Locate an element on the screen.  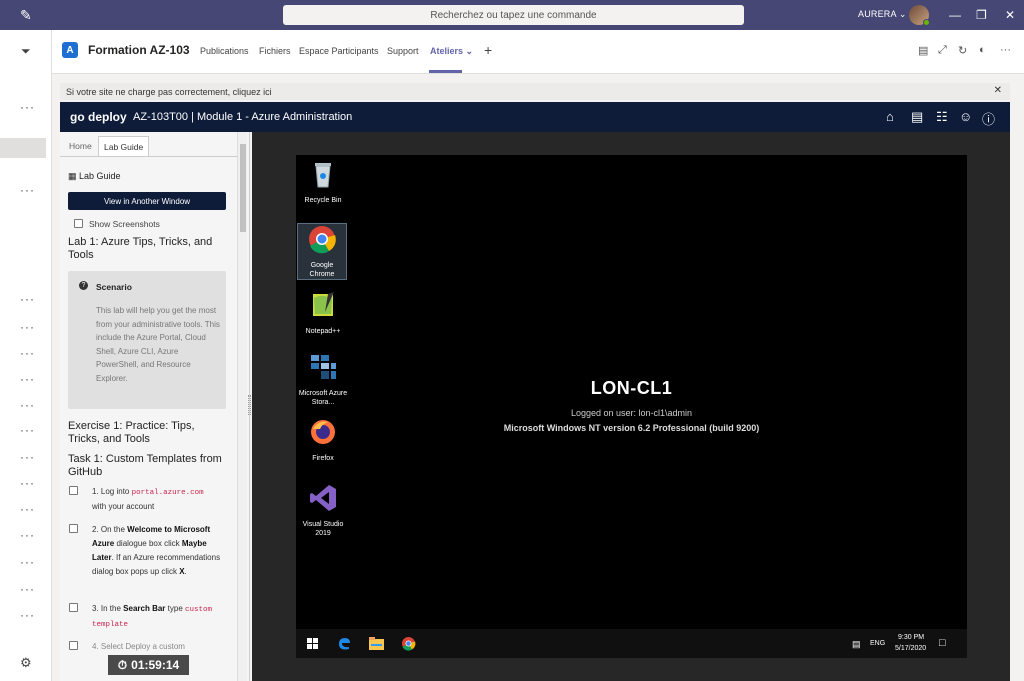
tab-fichiers: Fichiers is located at coordinates (275, 51).